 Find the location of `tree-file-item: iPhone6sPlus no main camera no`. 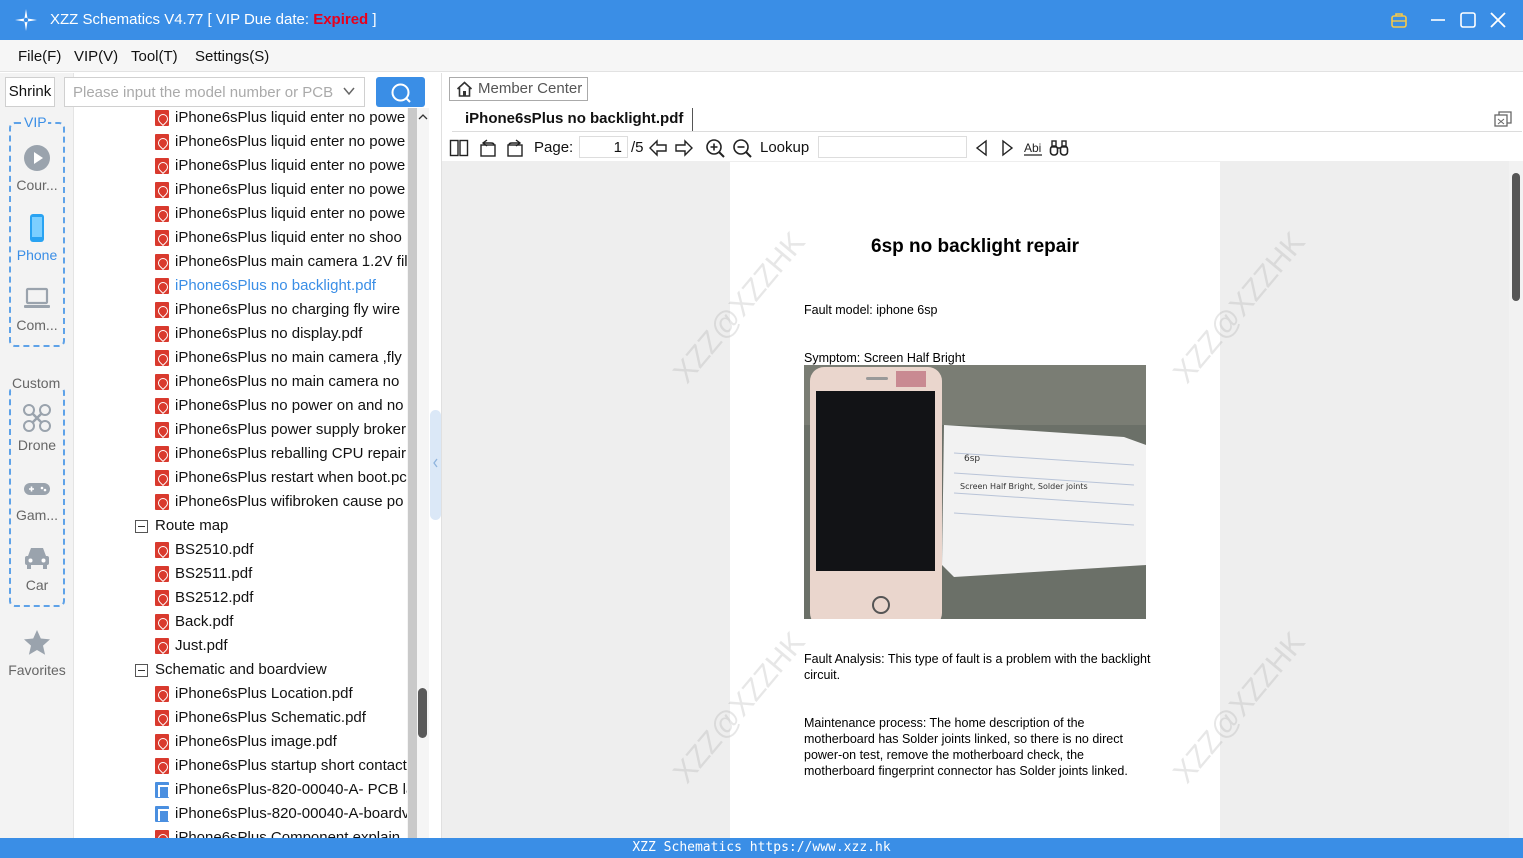

tree-file-item: iPhone6sPlus no main camera no is located at coordinates (285, 383).